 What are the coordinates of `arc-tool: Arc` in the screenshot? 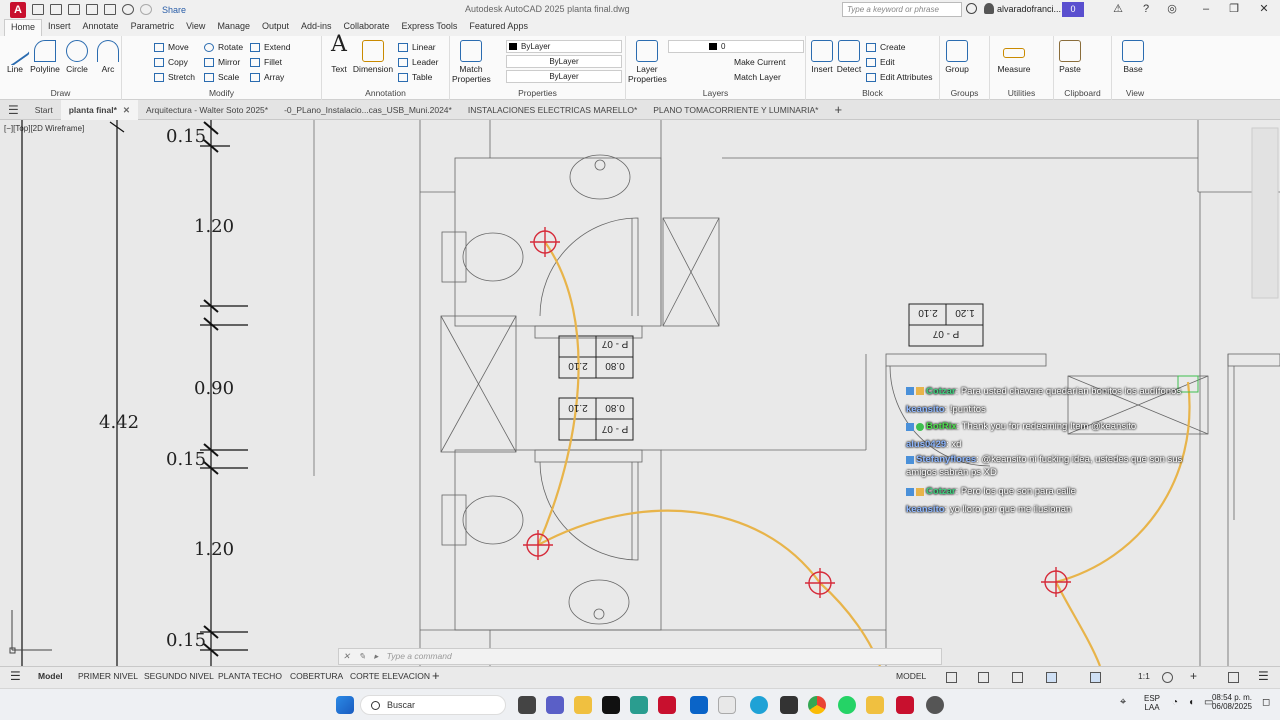 It's located at (108, 57).